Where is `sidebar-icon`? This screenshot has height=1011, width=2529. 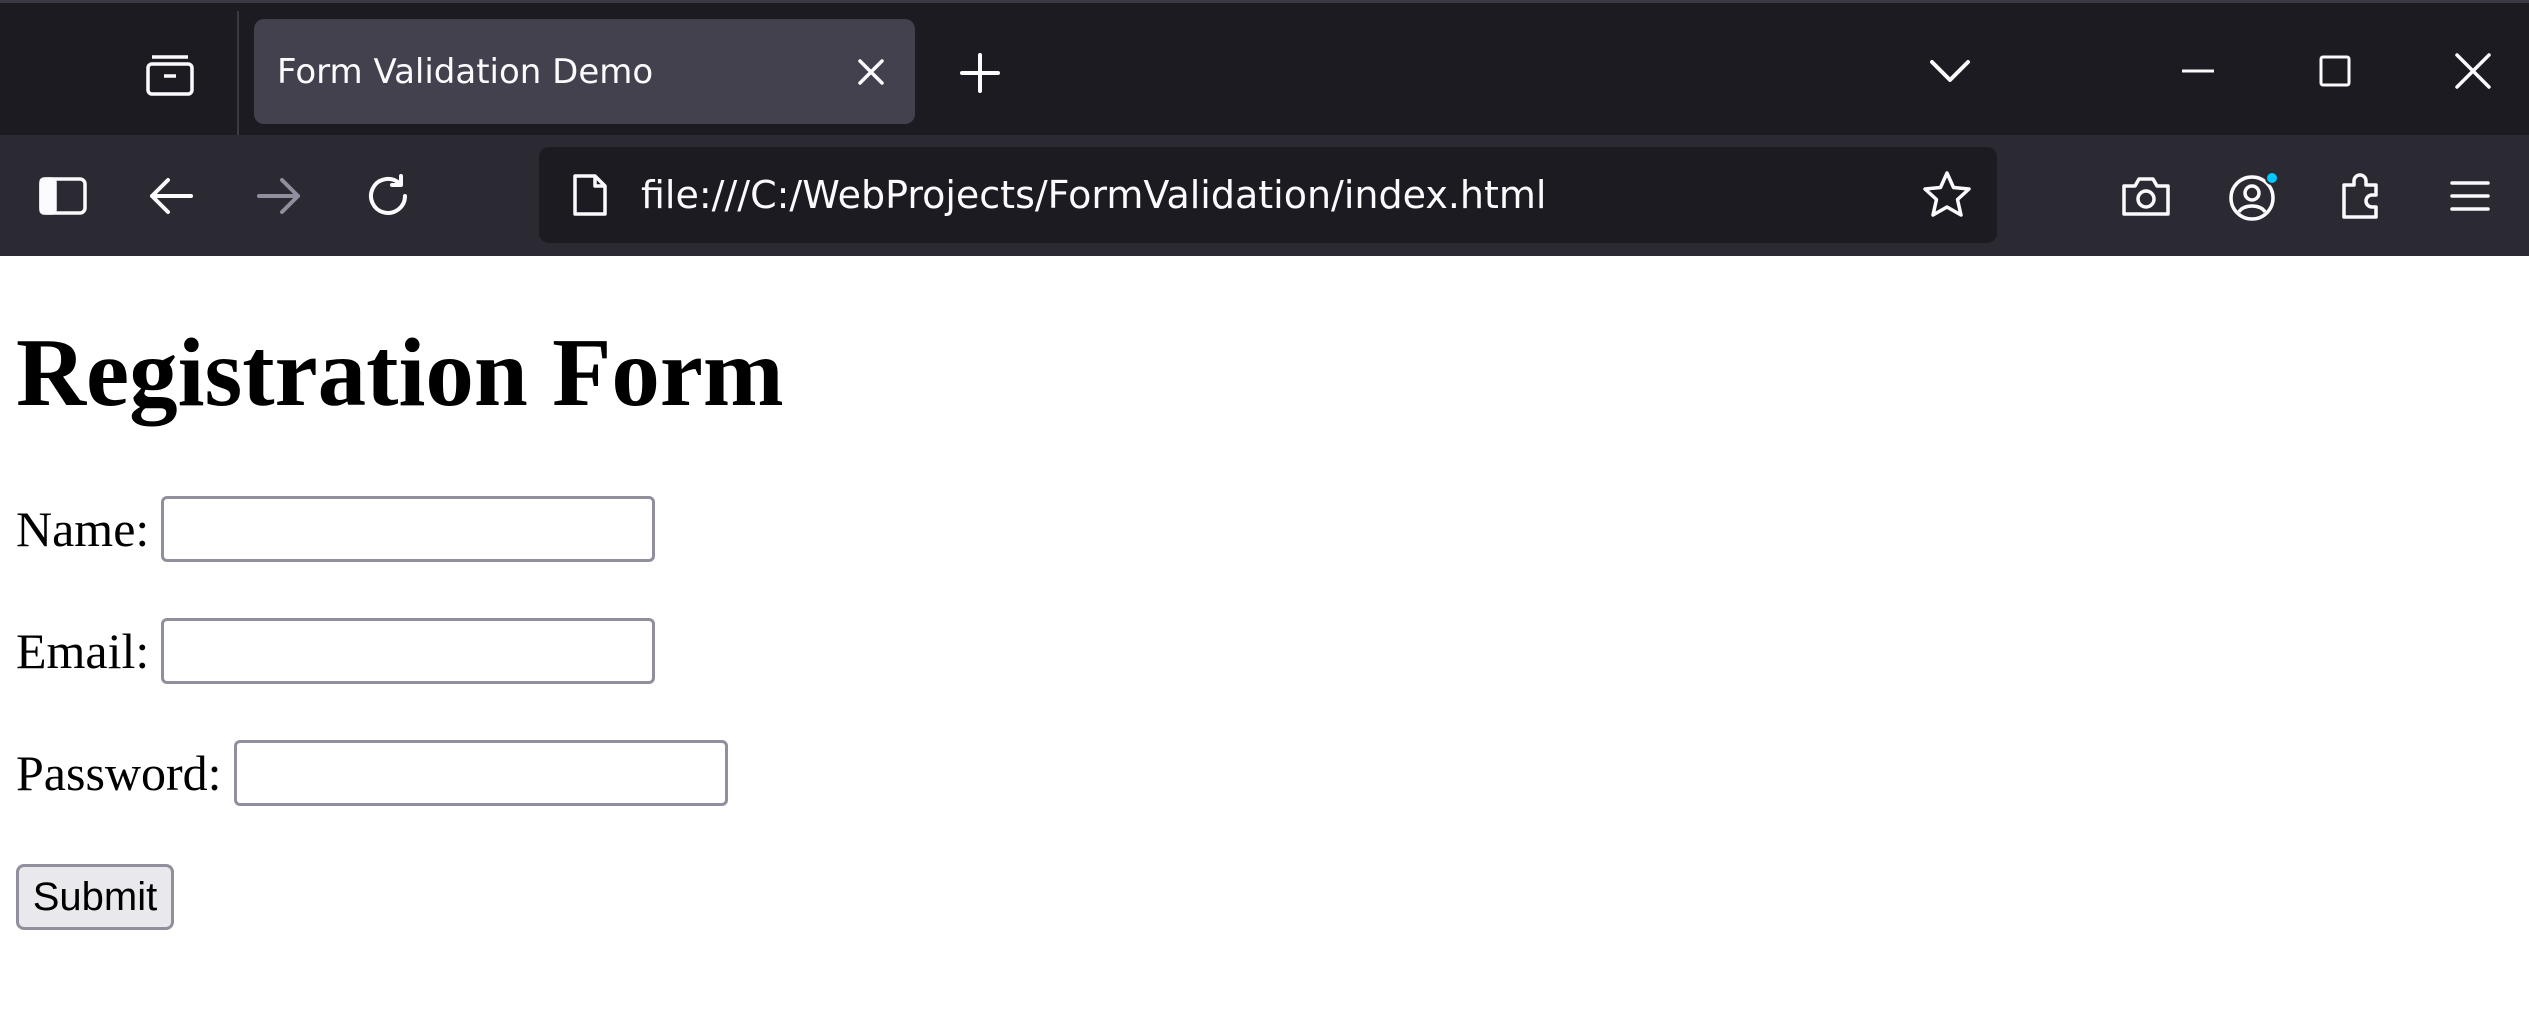
sidebar-icon is located at coordinates (63, 196).